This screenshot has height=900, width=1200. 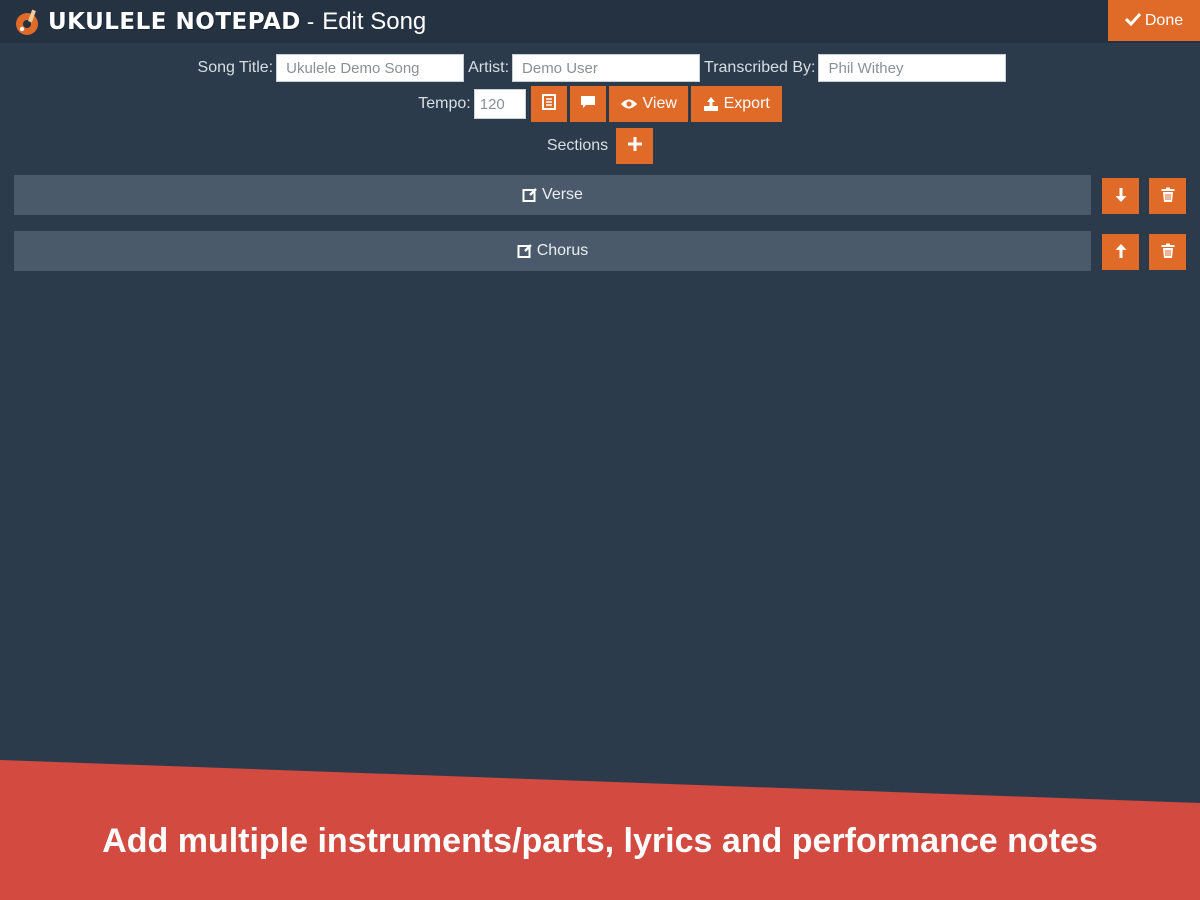 I want to click on notes-button, so click(x=548, y=104).